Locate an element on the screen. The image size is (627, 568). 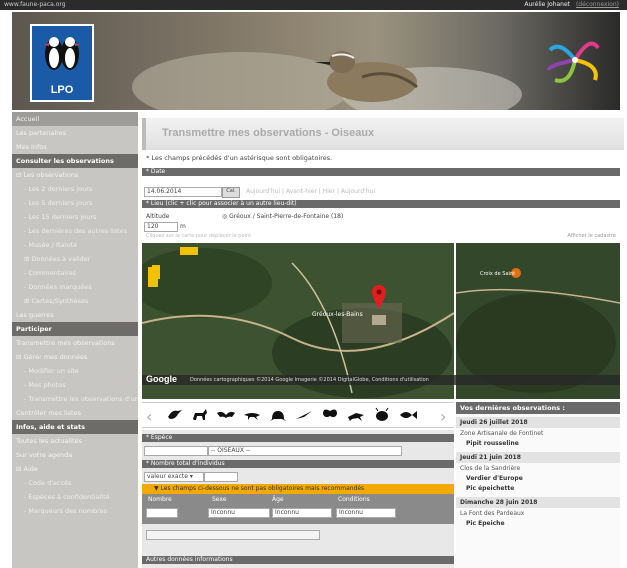
map-place-label: Gréoux-les-Bains is located at coordinates (337, 314).